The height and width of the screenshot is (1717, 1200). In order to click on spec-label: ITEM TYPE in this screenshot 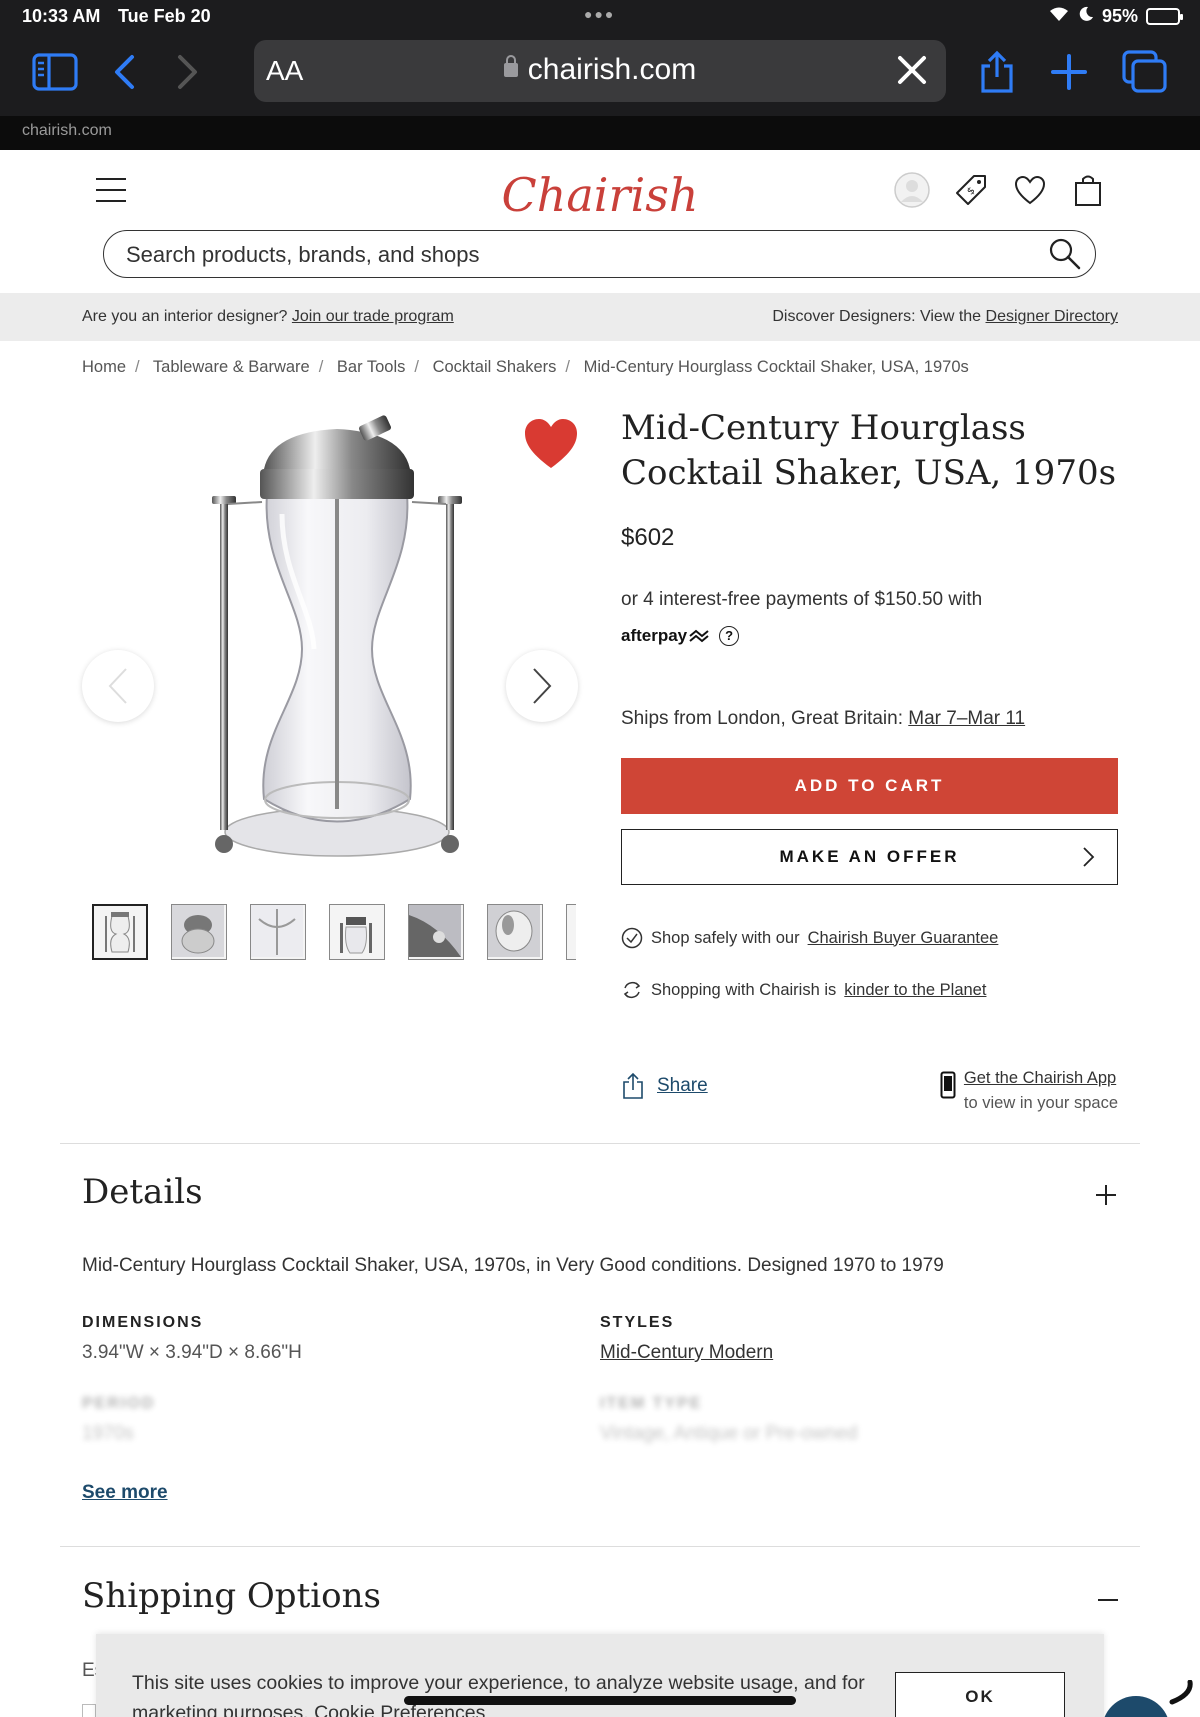, I will do `click(651, 1403)`.